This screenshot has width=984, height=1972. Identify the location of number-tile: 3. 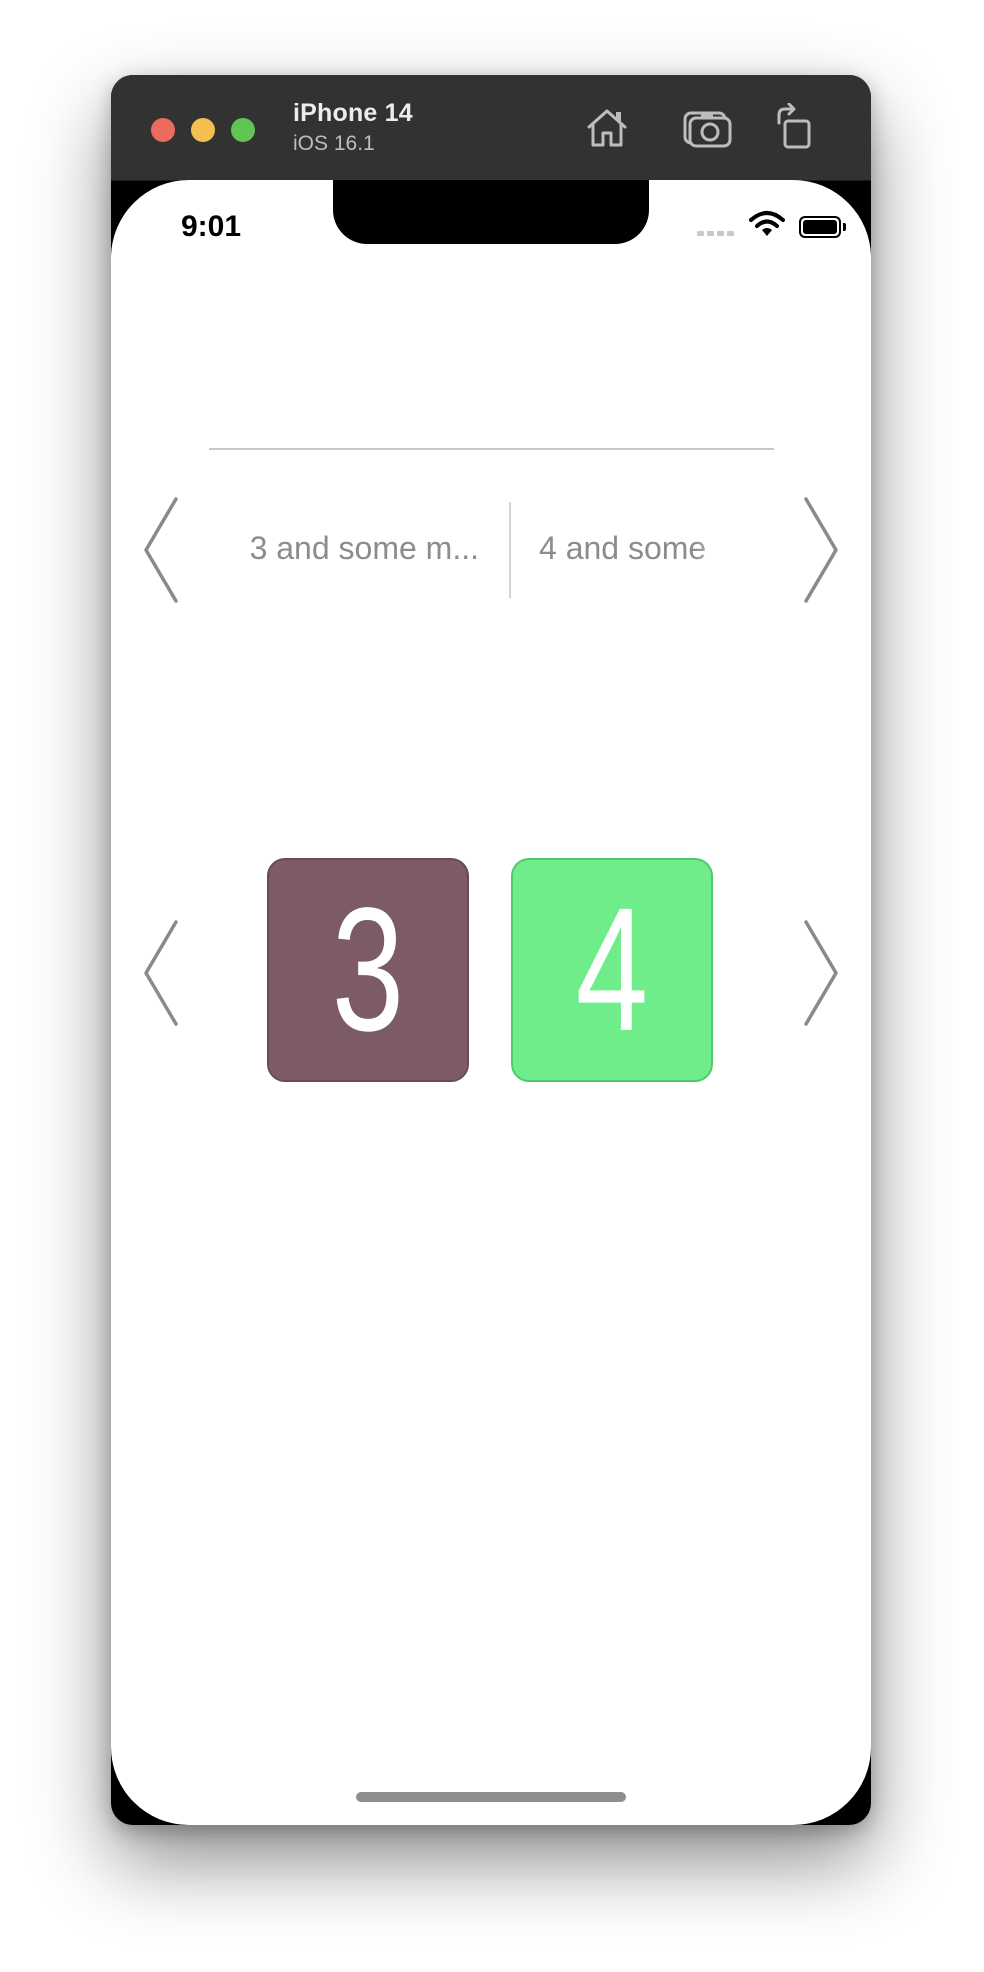
(368, 970).